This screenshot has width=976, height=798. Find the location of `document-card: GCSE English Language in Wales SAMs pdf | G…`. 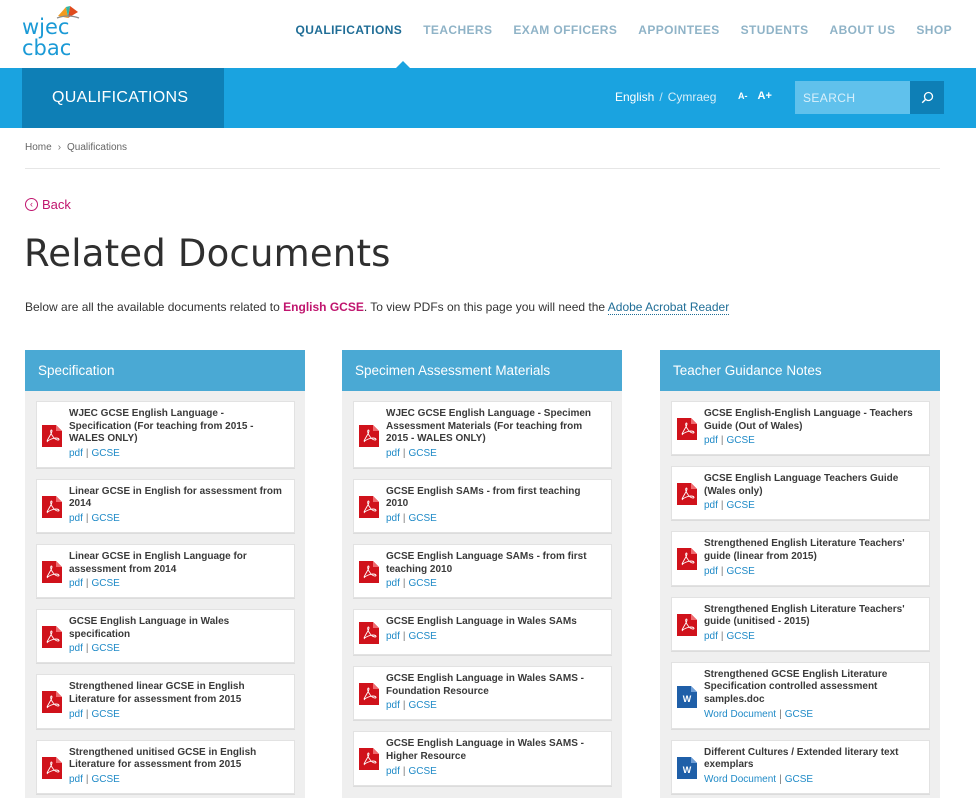

document-card: GCSE English Language in Wales SAMs pdf | G… is located at coordinates (482, 632).